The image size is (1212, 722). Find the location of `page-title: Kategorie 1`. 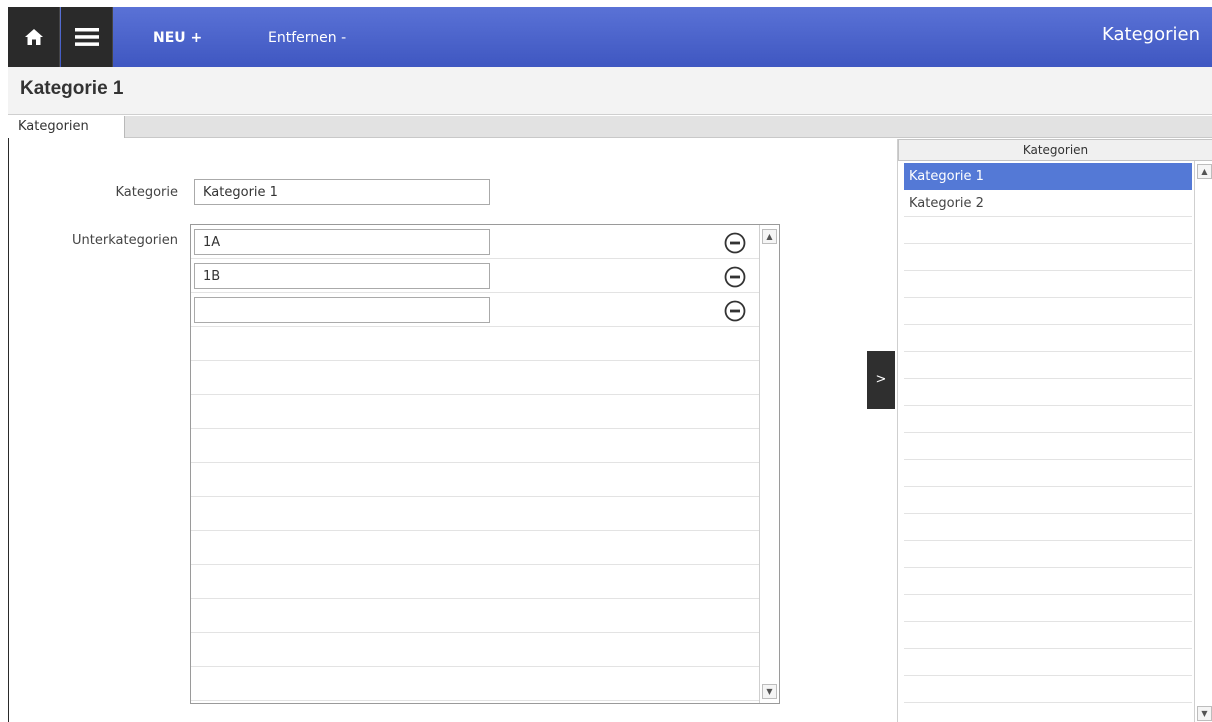

page-title: Kategorie 1 is located at coordinates (72, 88).